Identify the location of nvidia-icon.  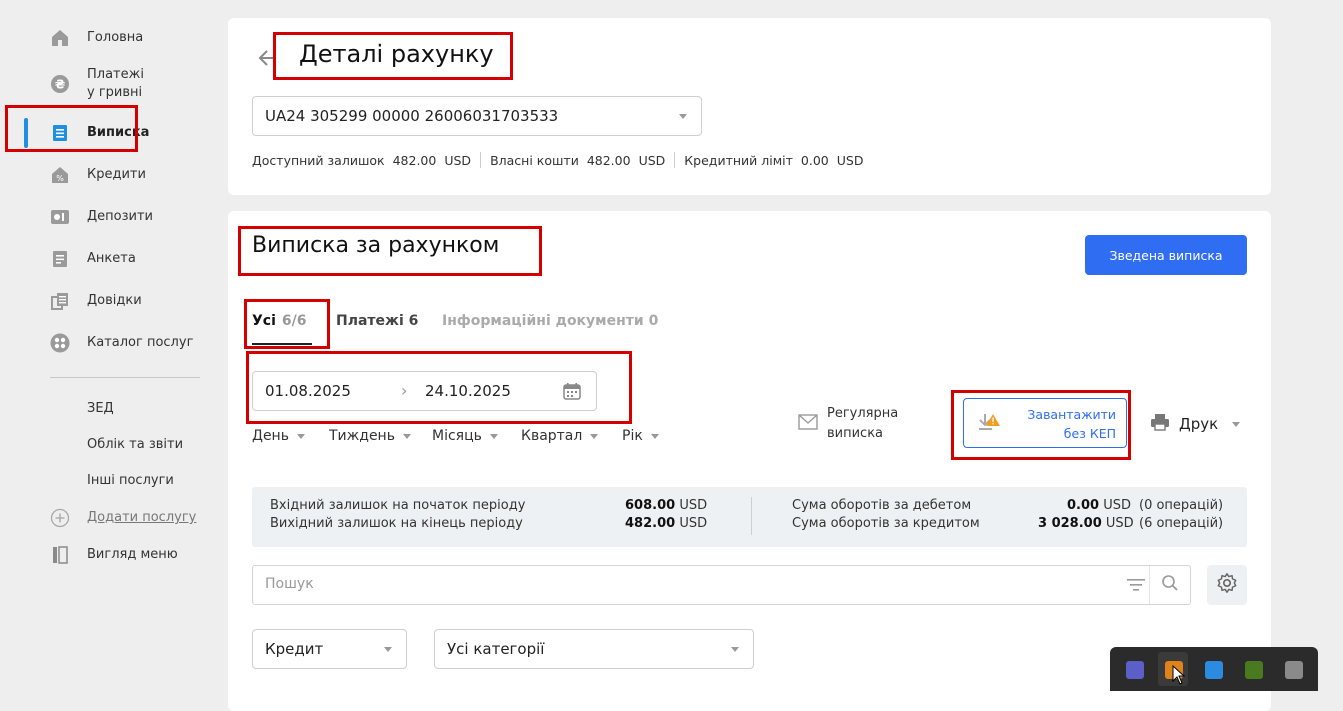
(1254, 670).